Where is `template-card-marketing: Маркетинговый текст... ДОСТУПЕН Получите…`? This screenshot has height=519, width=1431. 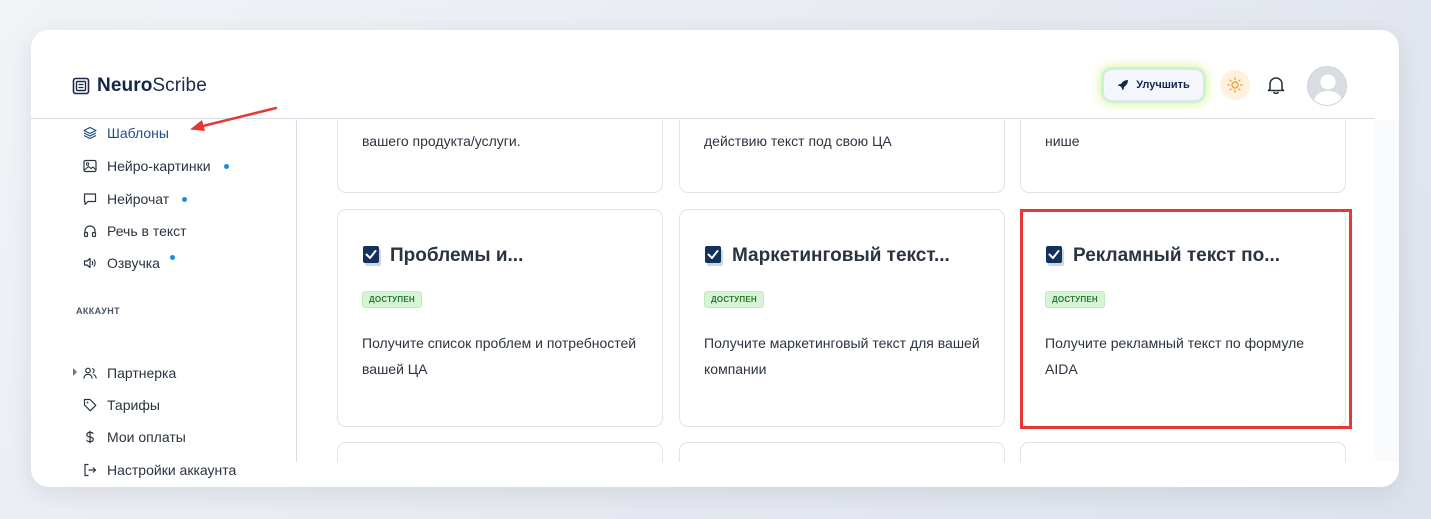 template-card-marketing: Маркетинговый текст... ДОСТУПЕН Получите… is located at coordinates (842, 318).